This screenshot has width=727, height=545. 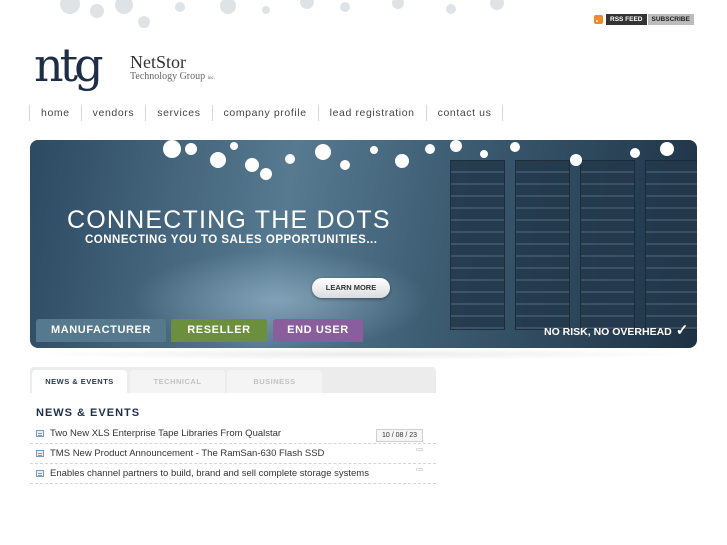 I want to click on tab-manufacturer: MANUFACTURER, so click(x=101, y=330).